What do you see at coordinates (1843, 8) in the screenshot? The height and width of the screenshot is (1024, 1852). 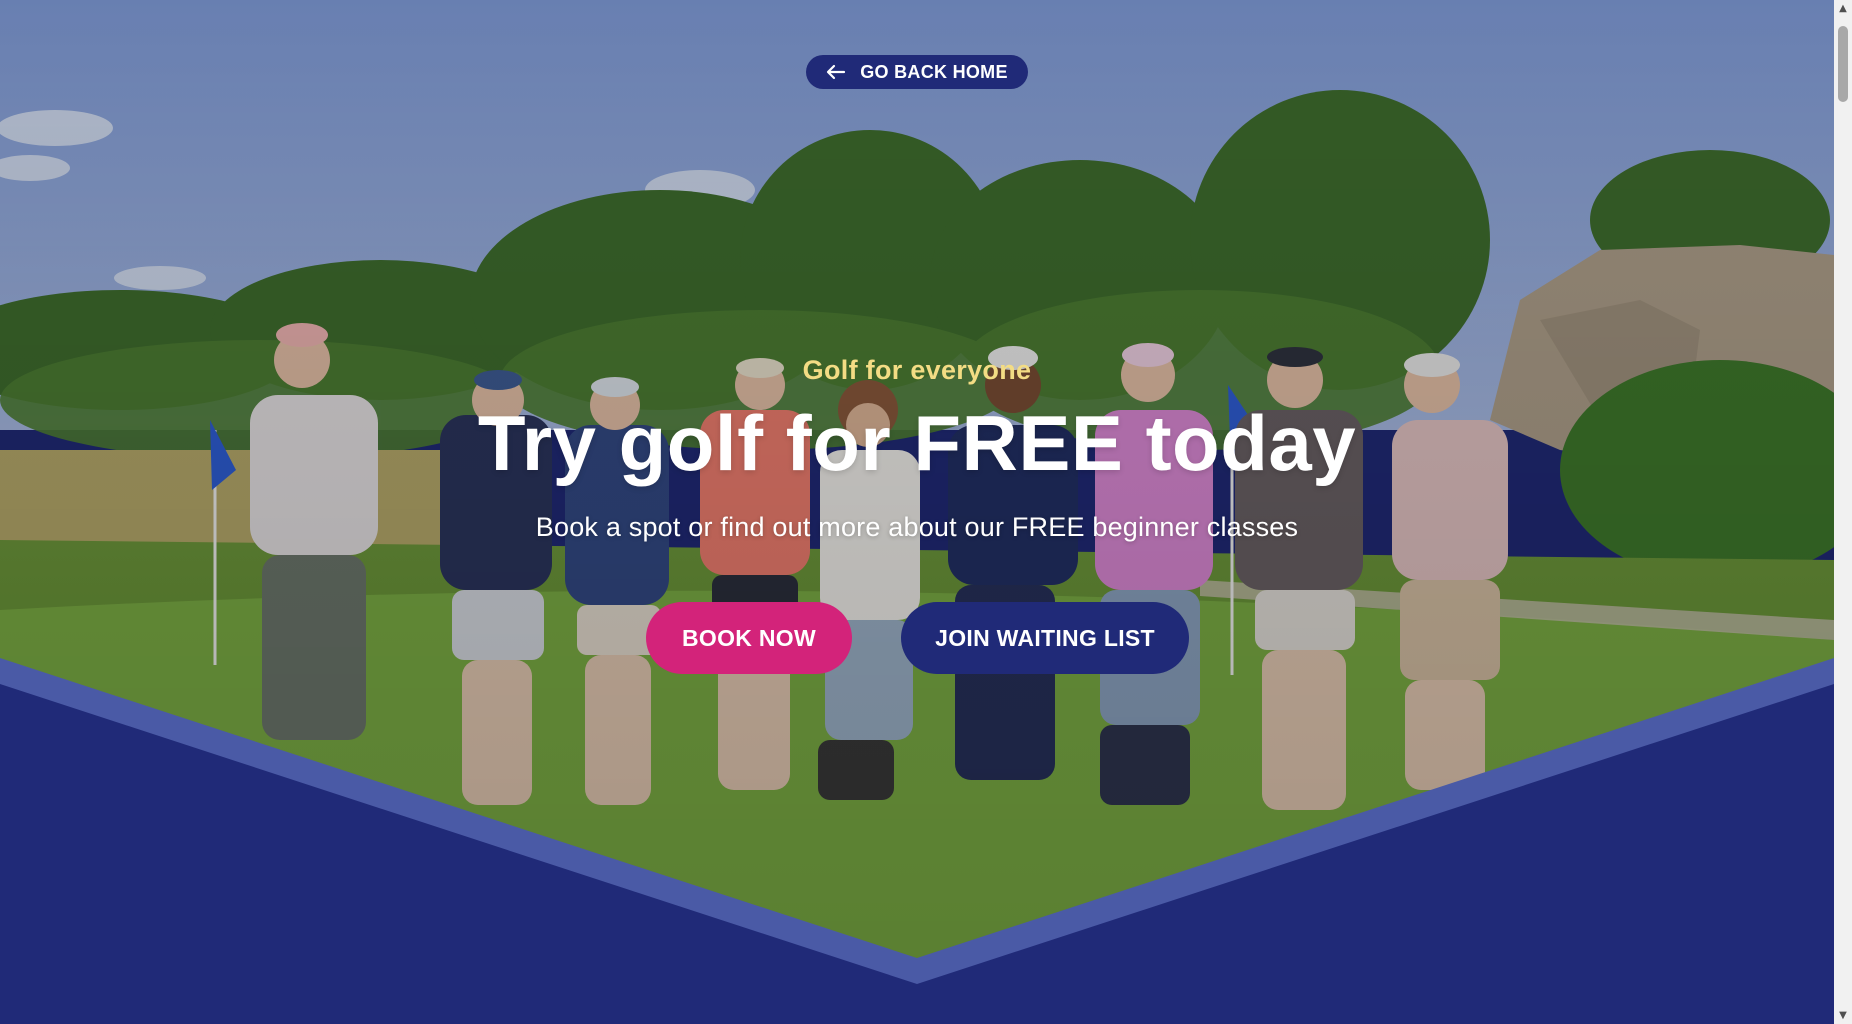 I see `triangle-up-icon: ▲` at bounding box center [1843, 8].